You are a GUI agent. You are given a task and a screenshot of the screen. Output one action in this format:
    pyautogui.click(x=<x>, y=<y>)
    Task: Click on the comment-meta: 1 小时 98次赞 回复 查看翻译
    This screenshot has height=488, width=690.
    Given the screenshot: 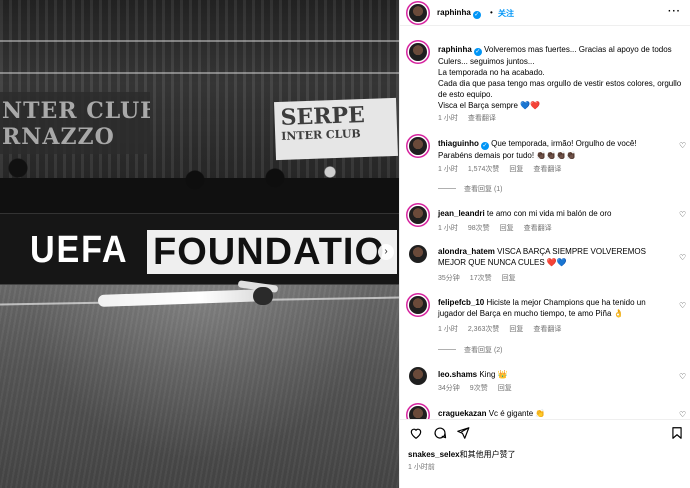 What is the action you would take?
    pyautogui.click(x=500, y=228)
    